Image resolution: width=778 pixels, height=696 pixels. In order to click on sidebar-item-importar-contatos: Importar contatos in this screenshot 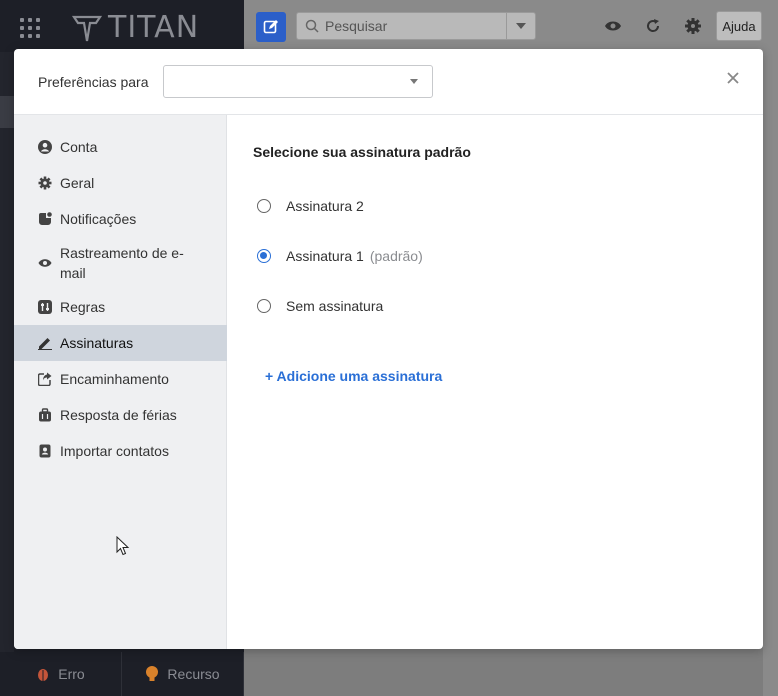, I will do `click(120, 451)`.